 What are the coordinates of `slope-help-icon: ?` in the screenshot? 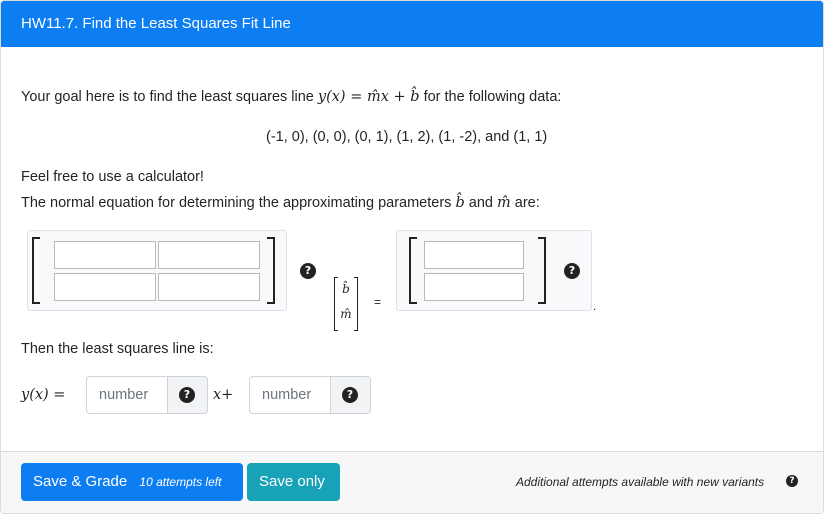 It's located at (187, 395).